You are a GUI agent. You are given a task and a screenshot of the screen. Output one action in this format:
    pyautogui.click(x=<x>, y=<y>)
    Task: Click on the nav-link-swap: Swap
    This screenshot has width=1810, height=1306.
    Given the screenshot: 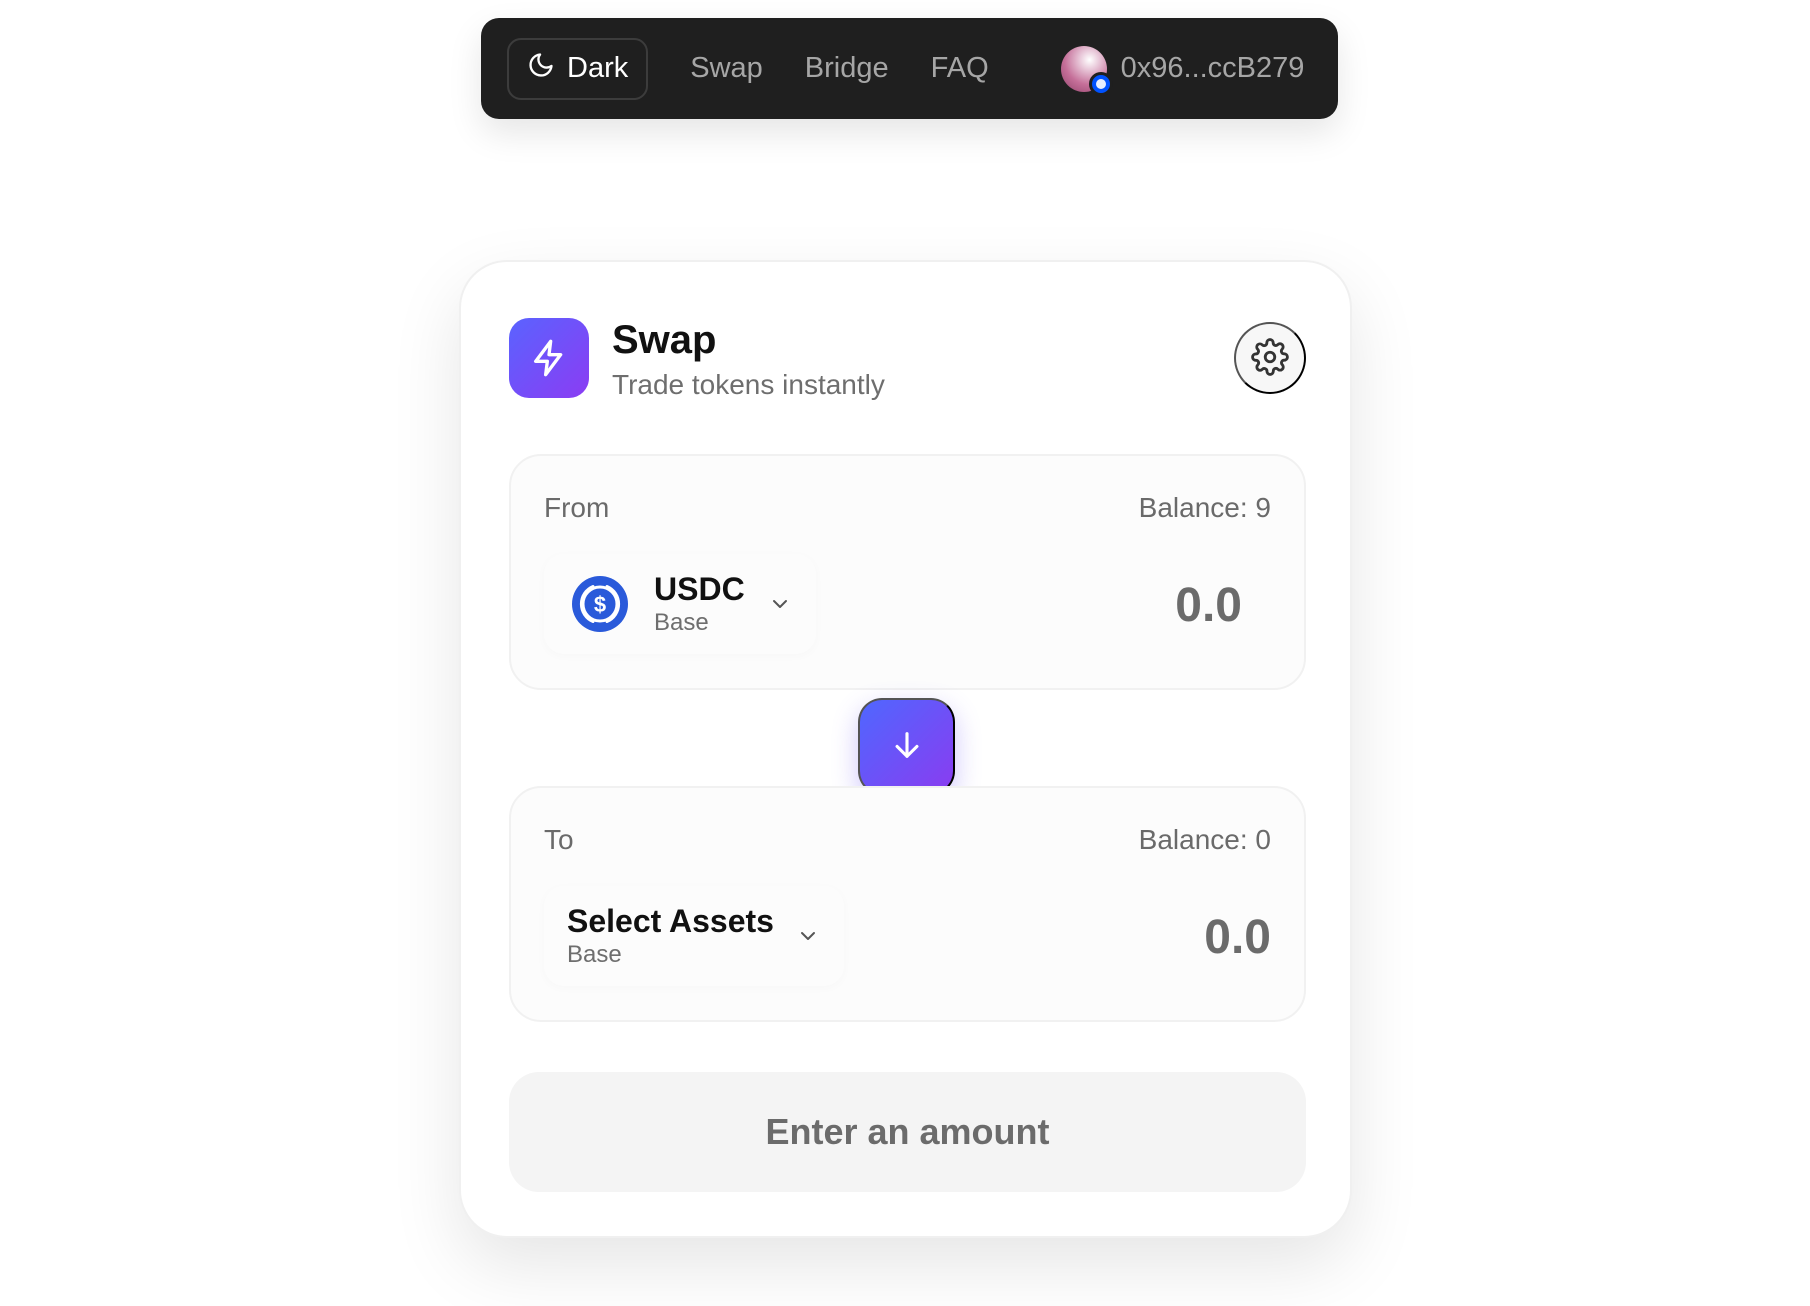 What is the action you would take?
    pyautogui.click(x=726, y=68)
    